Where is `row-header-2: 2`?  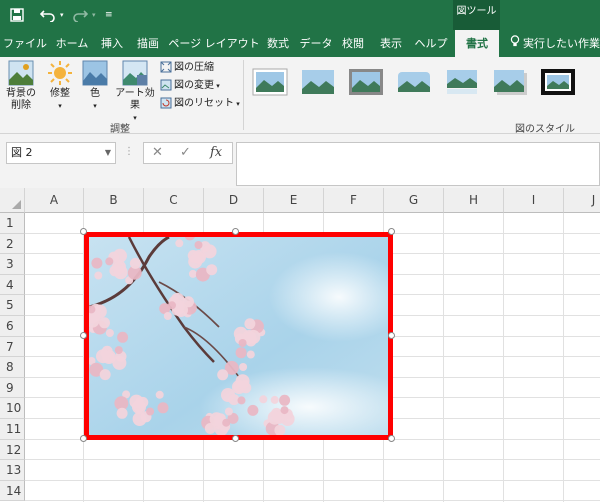 row-header-2: 2 is located at coordinates (12, 244).